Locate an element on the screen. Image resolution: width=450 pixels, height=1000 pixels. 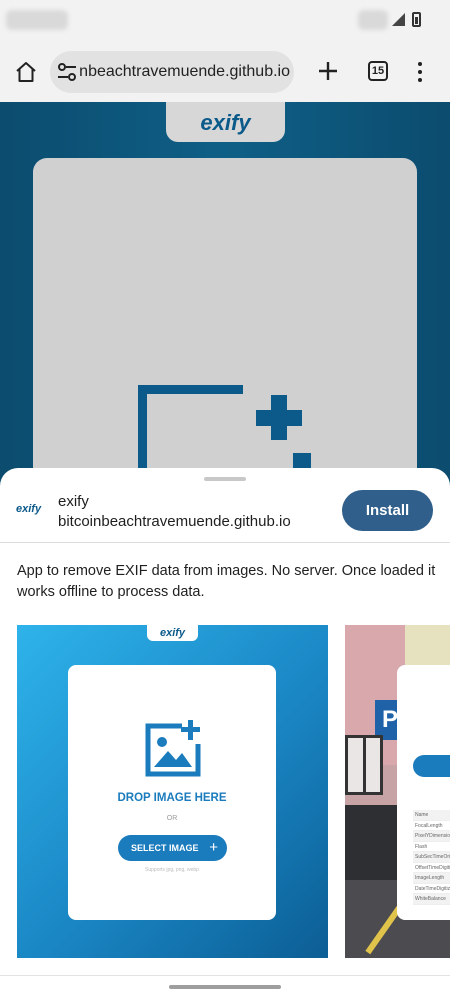
battery-icon is located at coordinates (416, 19).